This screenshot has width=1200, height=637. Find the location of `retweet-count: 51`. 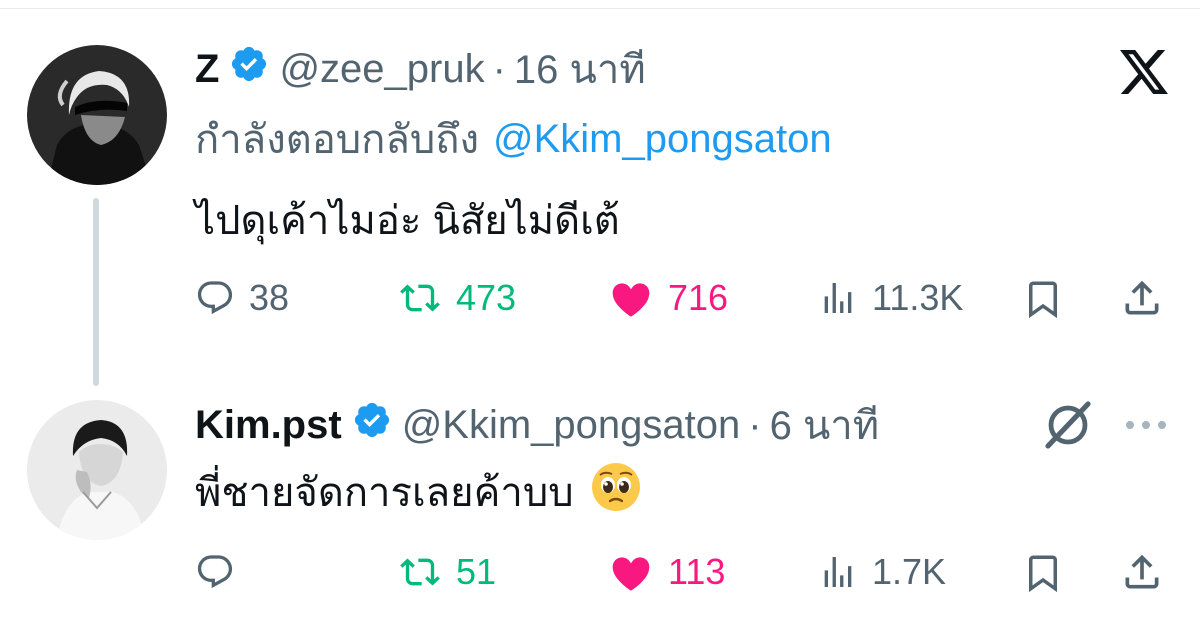

retweet-count: 51 is located at coordinates (476, 571).